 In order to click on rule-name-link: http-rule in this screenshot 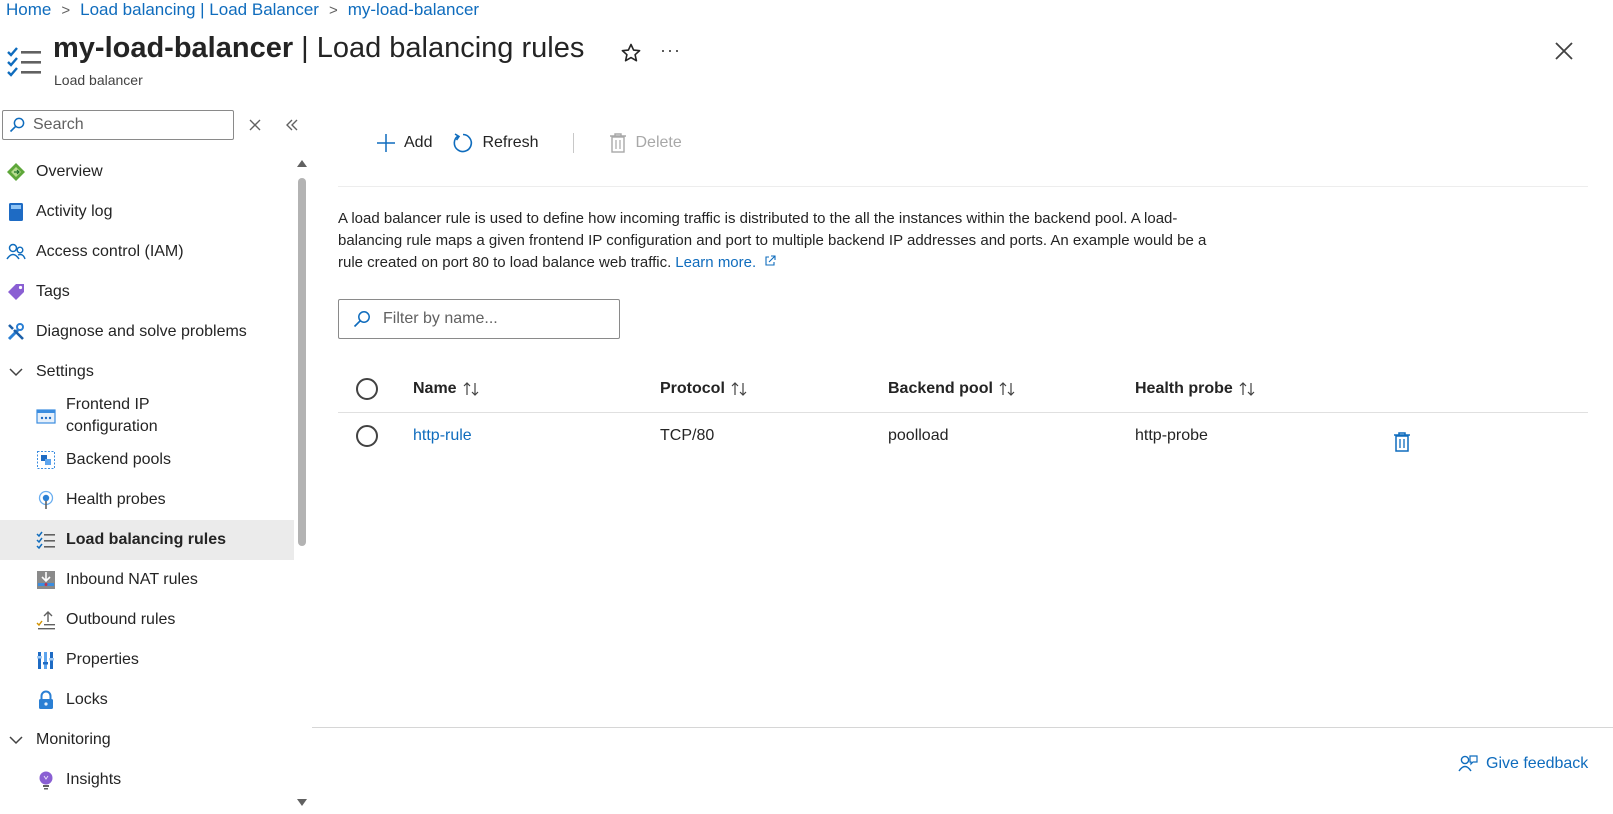, I will do `click(442, 436)`.